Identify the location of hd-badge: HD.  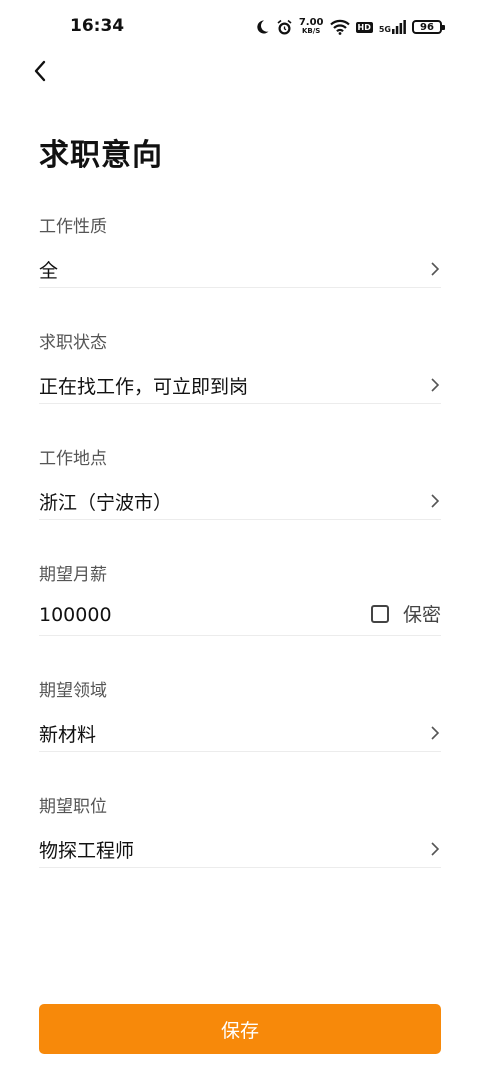
(364, 27).